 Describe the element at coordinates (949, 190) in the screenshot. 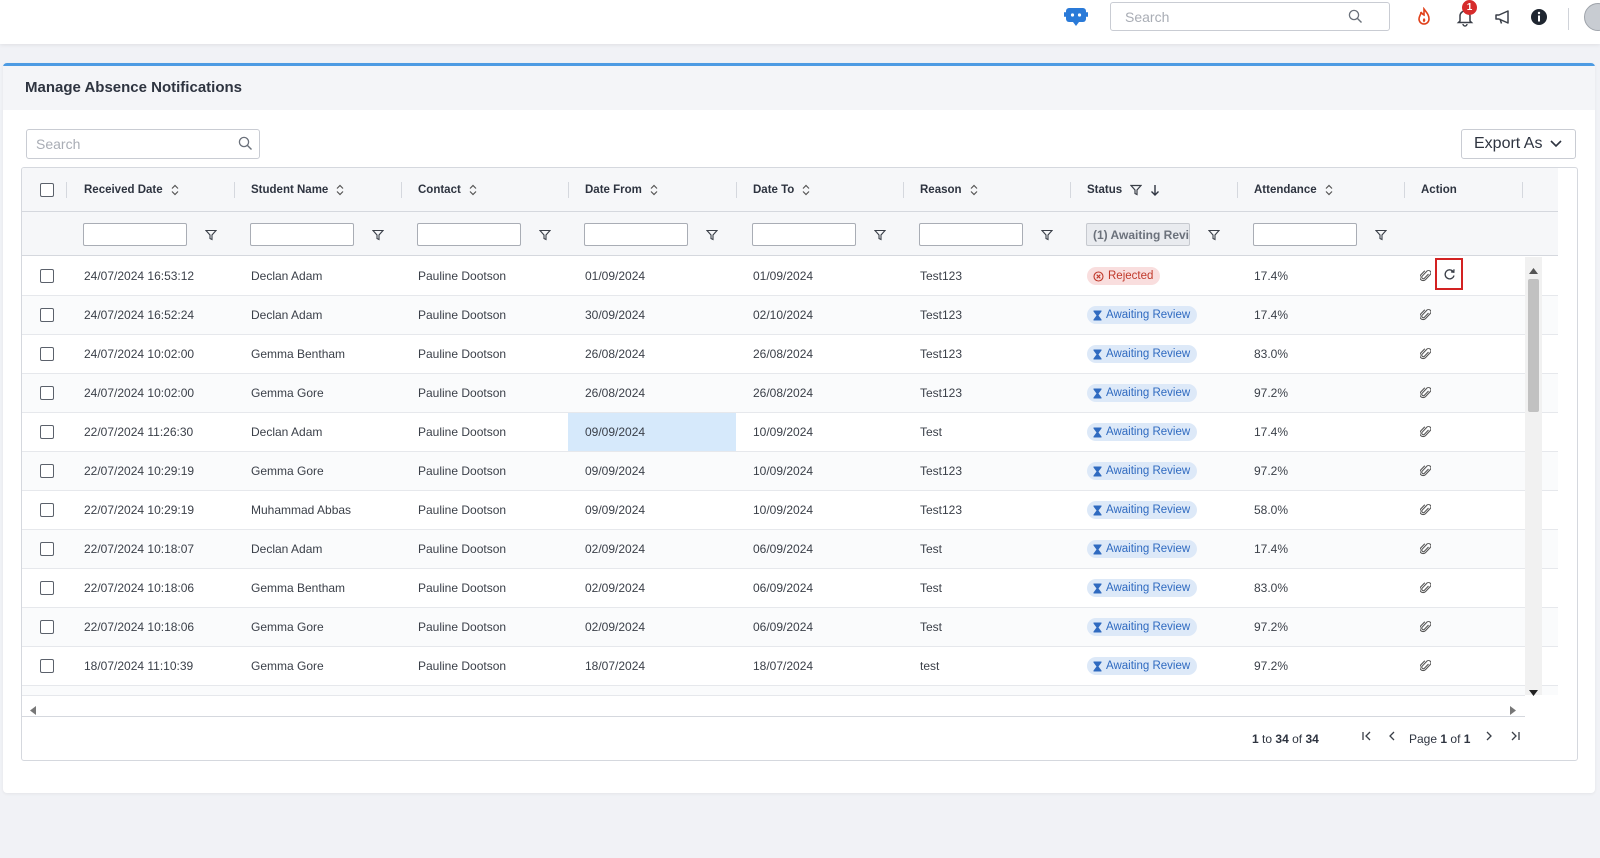

I see `column-header-reason: Reason` at that location.